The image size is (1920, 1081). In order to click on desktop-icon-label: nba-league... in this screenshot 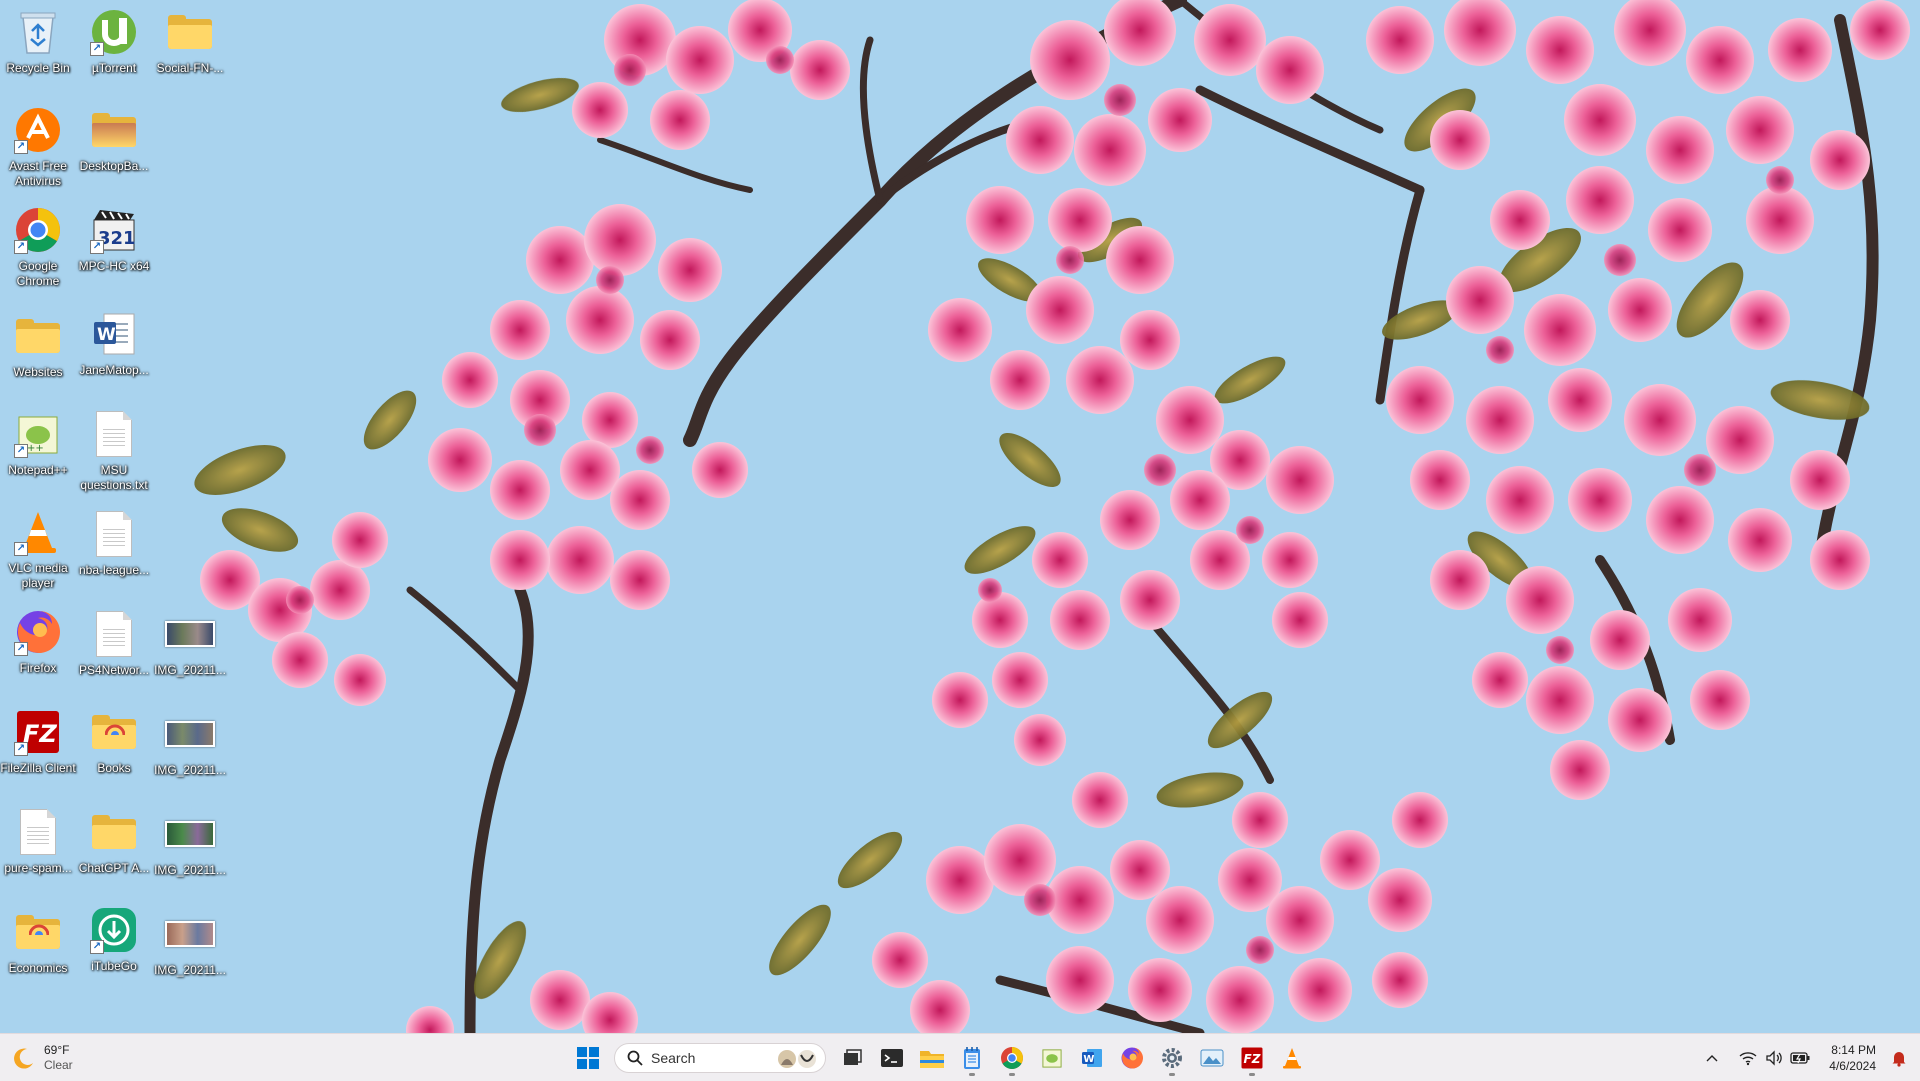, I will do `click(114, 570)`.